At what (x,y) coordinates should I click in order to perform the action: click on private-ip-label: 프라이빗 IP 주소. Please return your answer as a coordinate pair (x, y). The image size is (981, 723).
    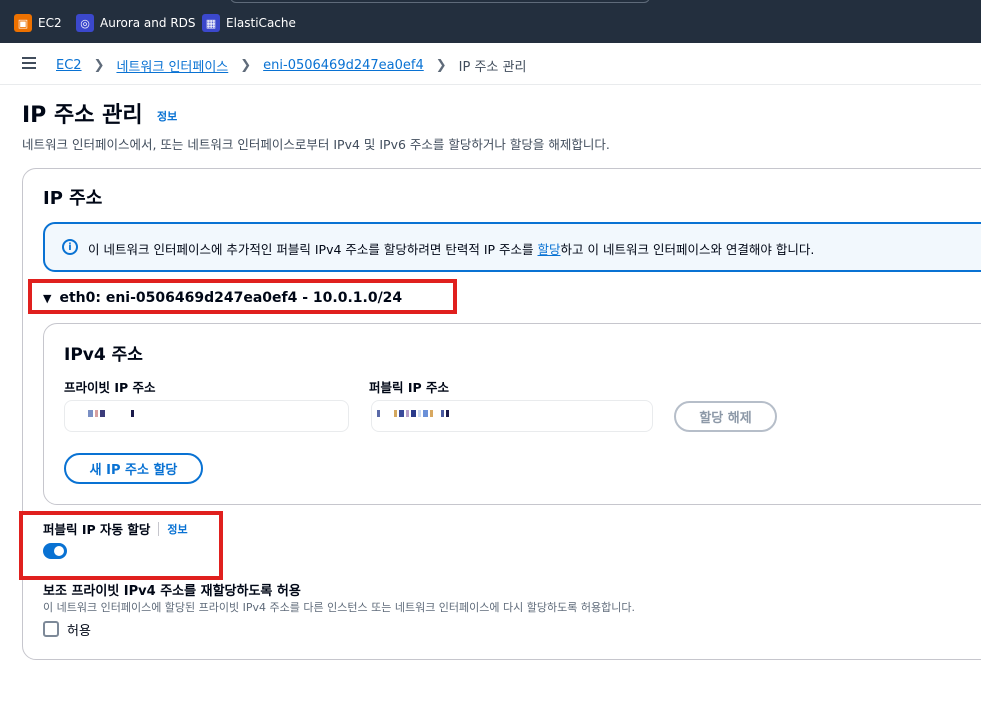
    Looking at the image, I should click on (110, 387).